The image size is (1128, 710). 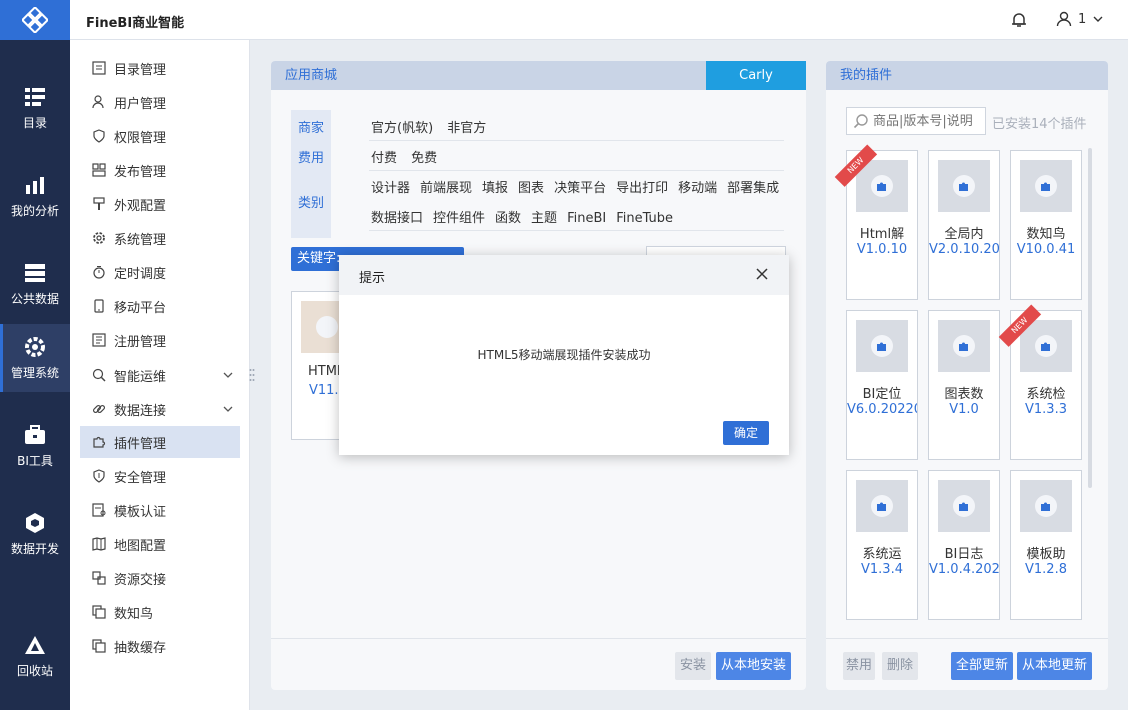 I want to click on sidebar-item-extract-cache: 抽数缓存, so click(x=160, y=646).